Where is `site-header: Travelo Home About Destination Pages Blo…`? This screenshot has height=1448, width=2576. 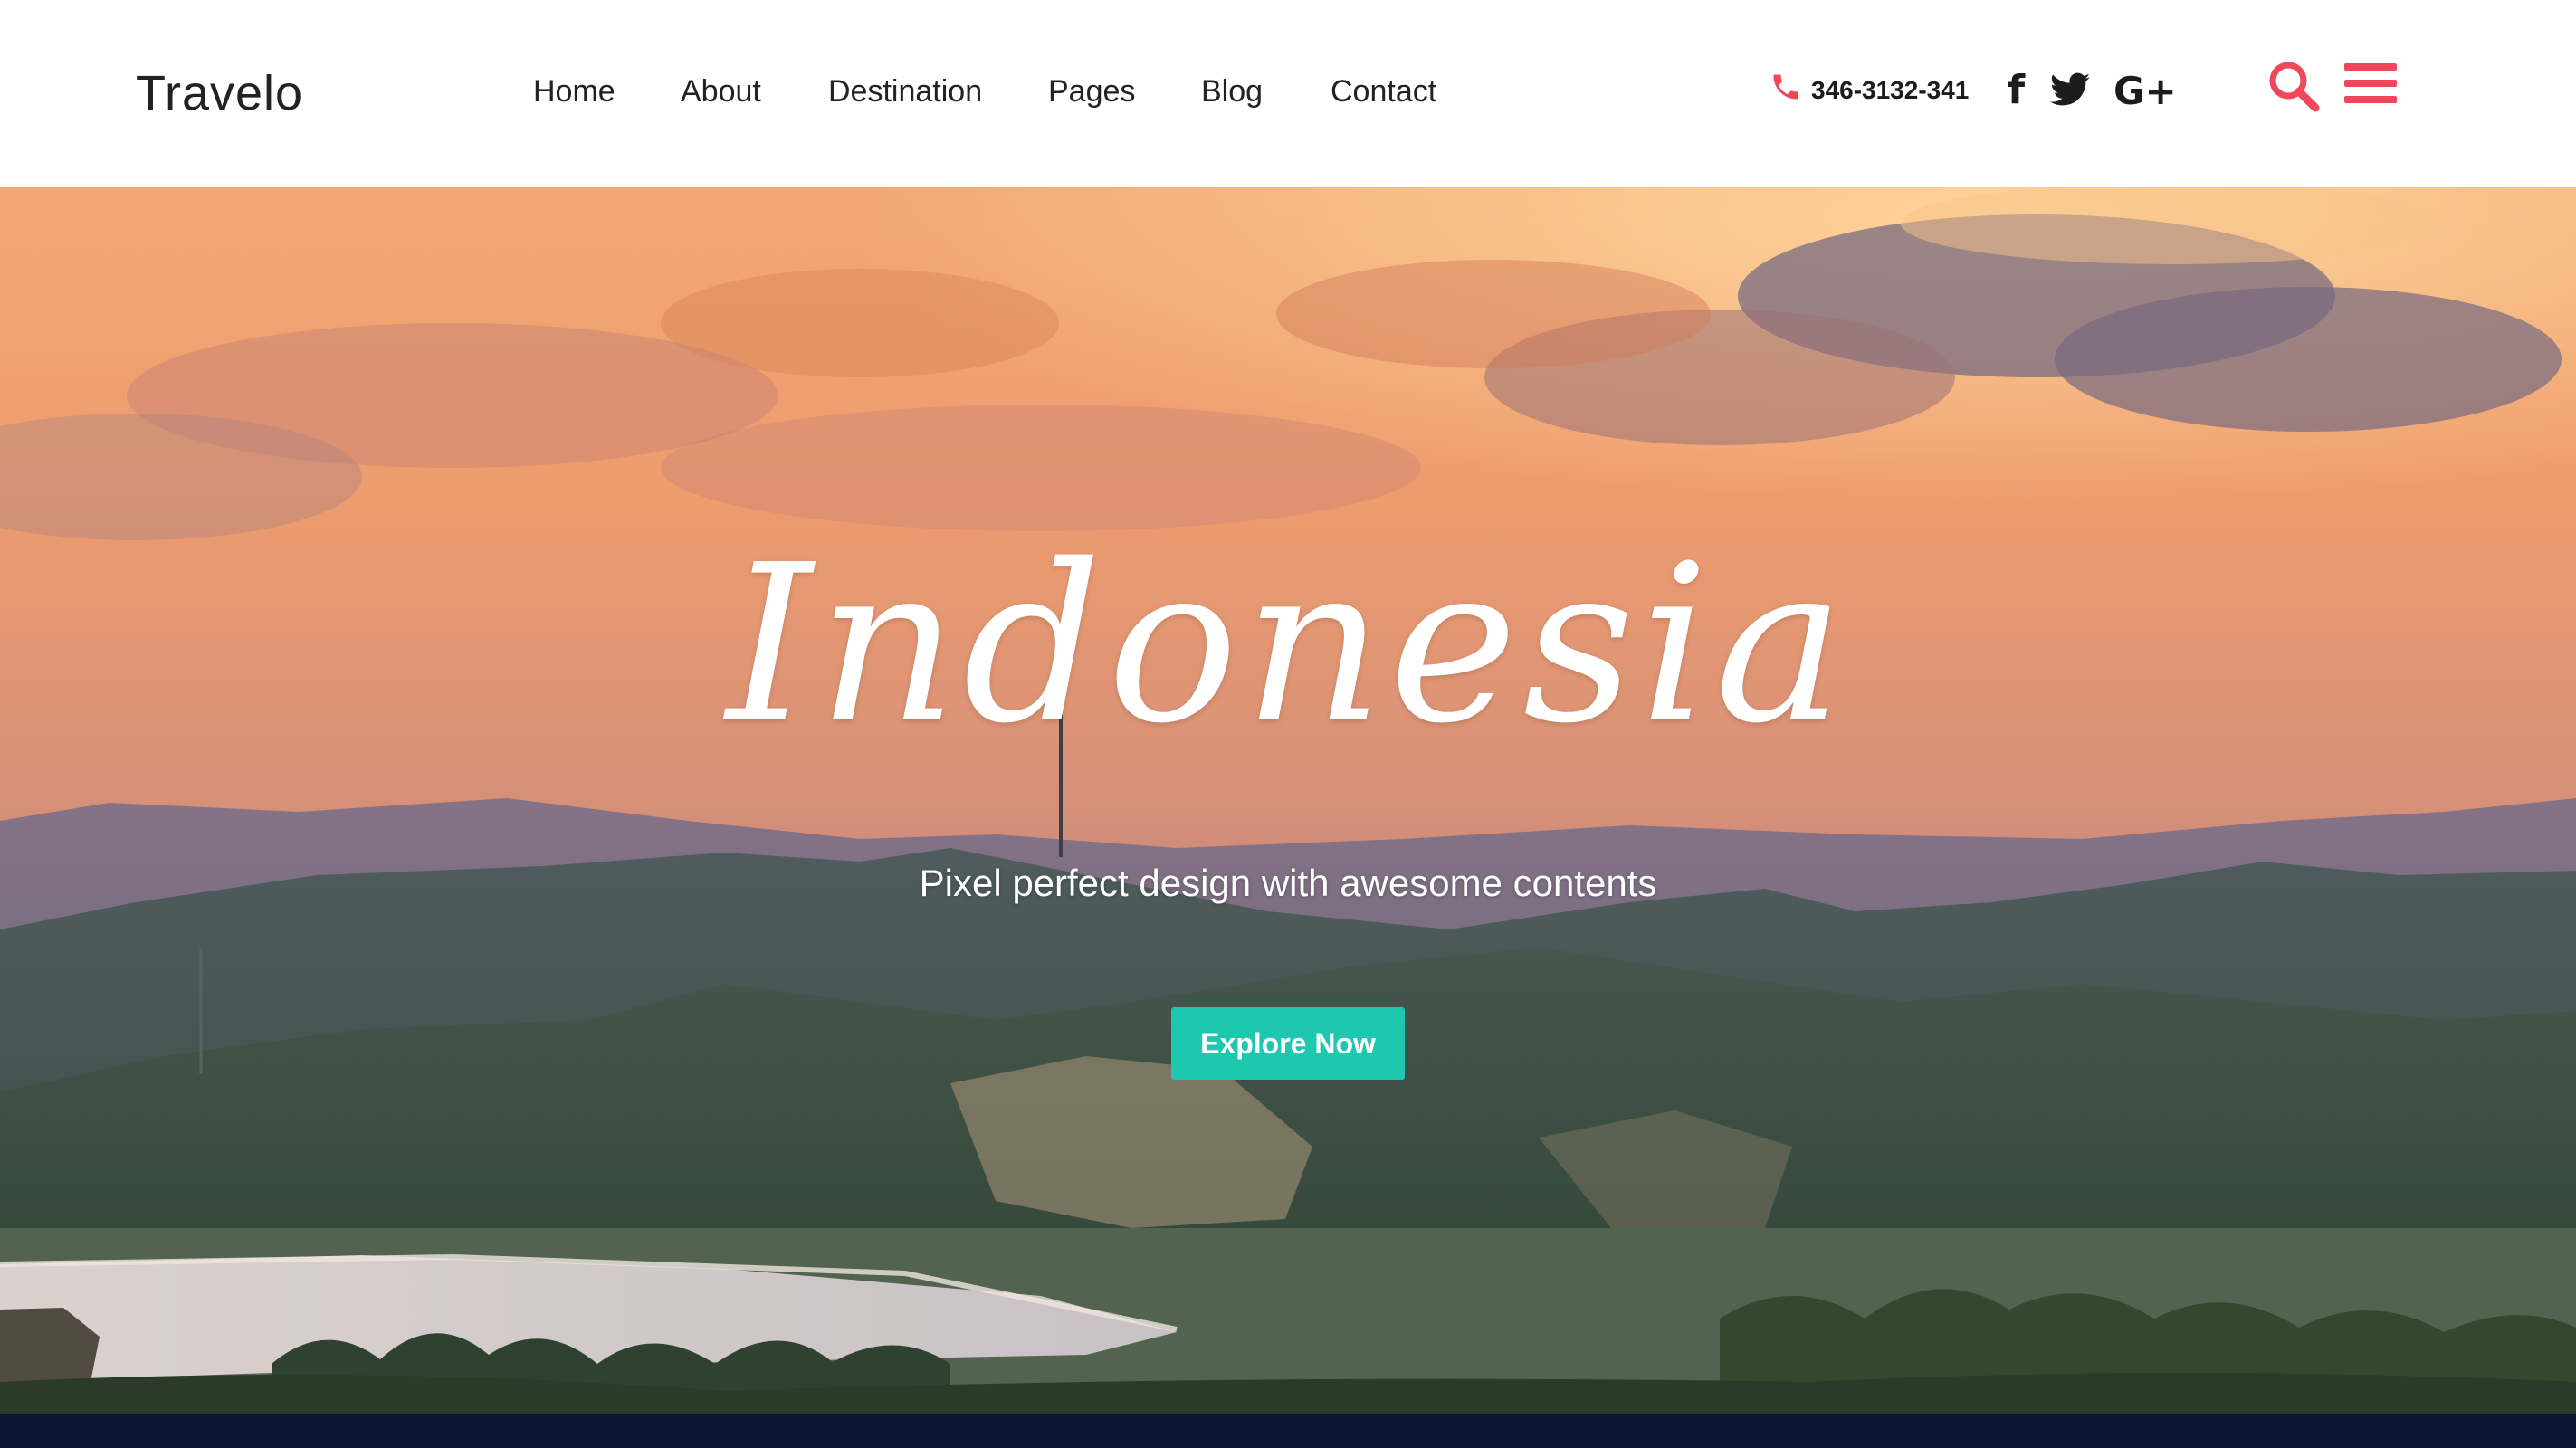 site-header: Travelo Home About Destination Pages Blo… is located at coordinates (1288, 93).